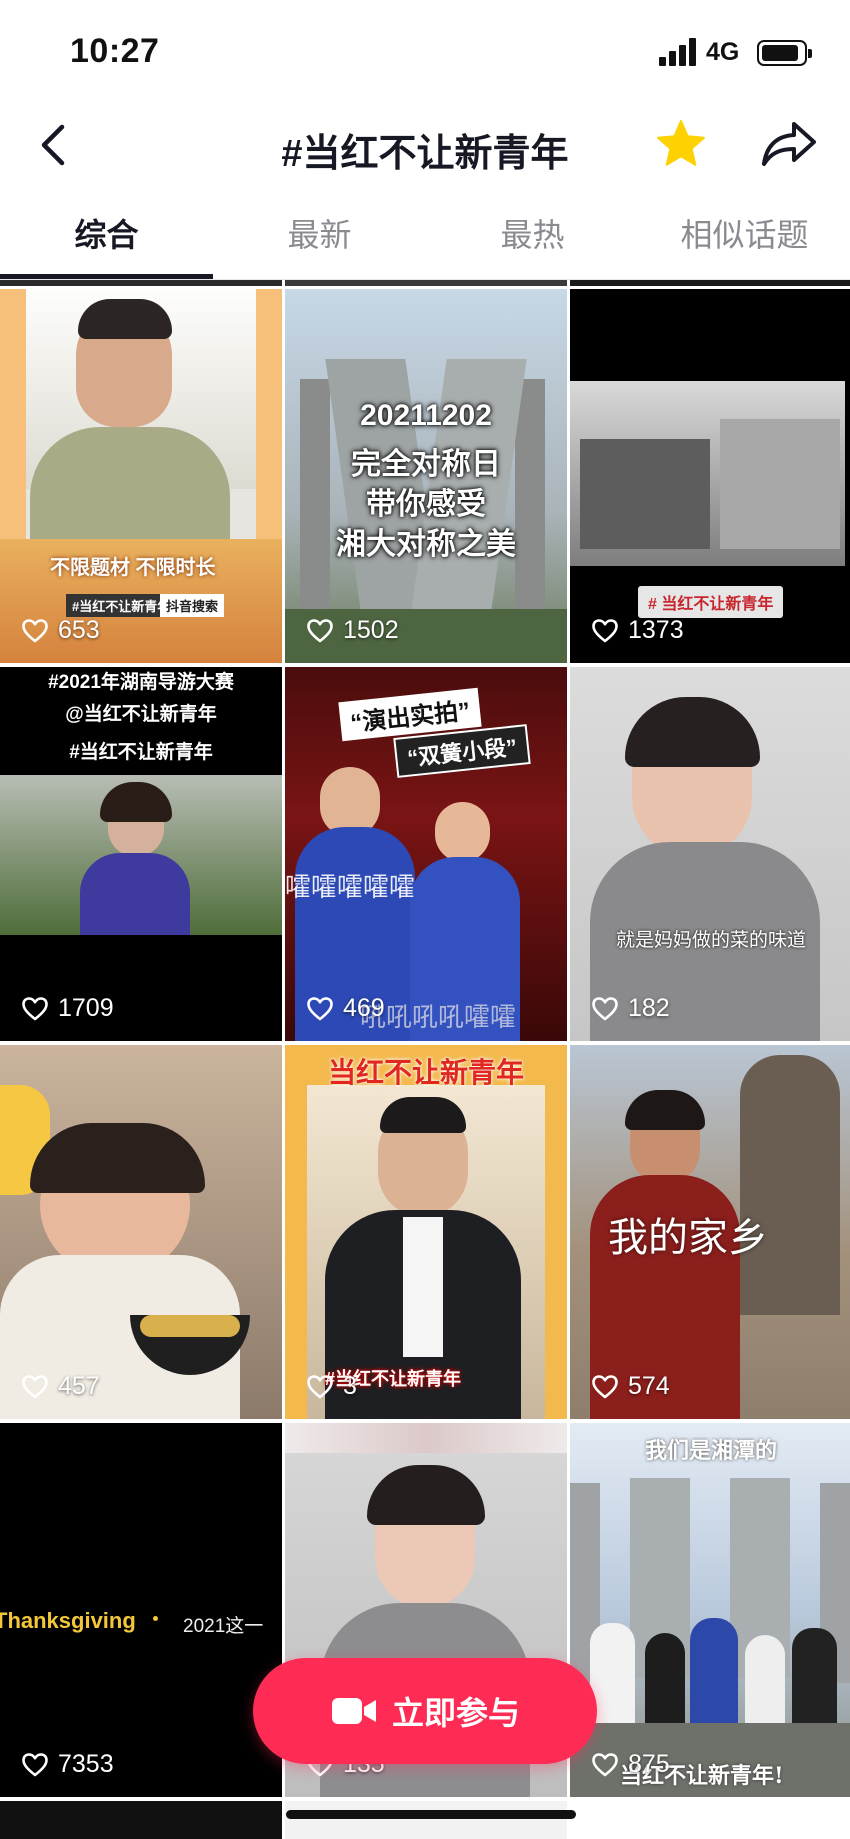 This screenshot has height=1839, width=850. What do you see at coordinates (353, 1711) in the screenshot?
I see `video-camera-icon` at bounding box center [353, 1711].